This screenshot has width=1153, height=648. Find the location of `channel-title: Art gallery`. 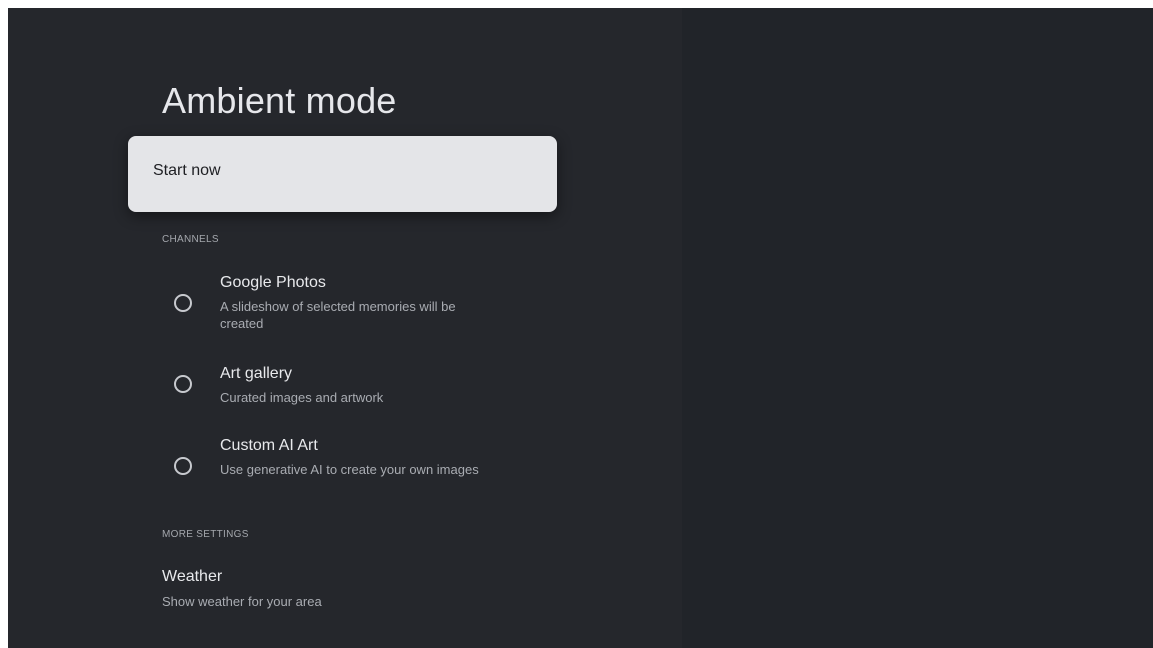

channel-title: Art gallery is located at coordinates (256, 373).